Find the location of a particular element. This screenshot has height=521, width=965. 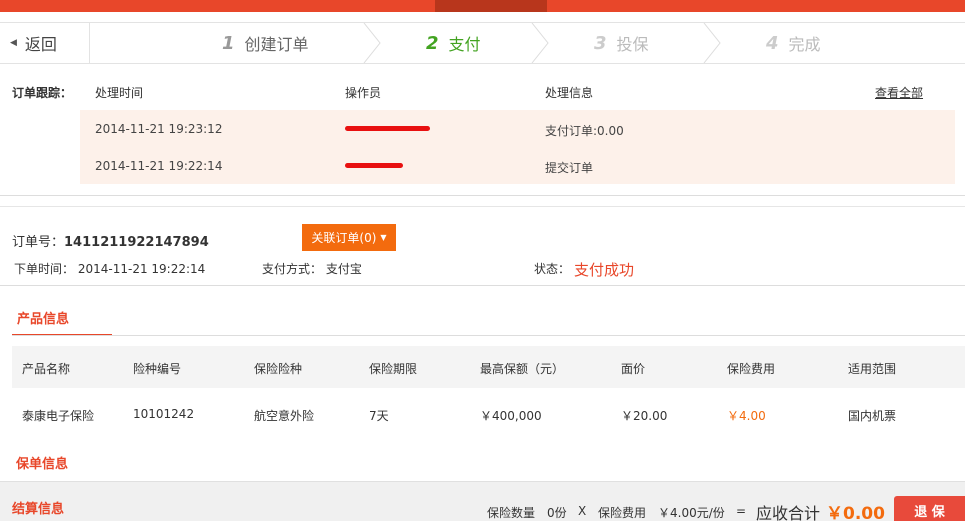

fee-value: ￥4.00元/份 is located at coordinates (691, 513).